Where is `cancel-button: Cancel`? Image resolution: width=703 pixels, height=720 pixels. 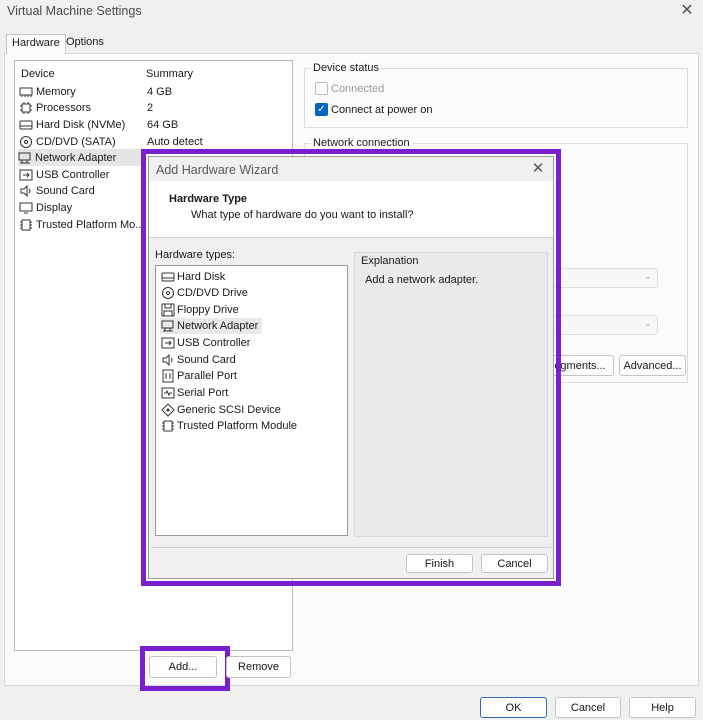 cancel-button: Cancel is located at coordinates (588, 707).